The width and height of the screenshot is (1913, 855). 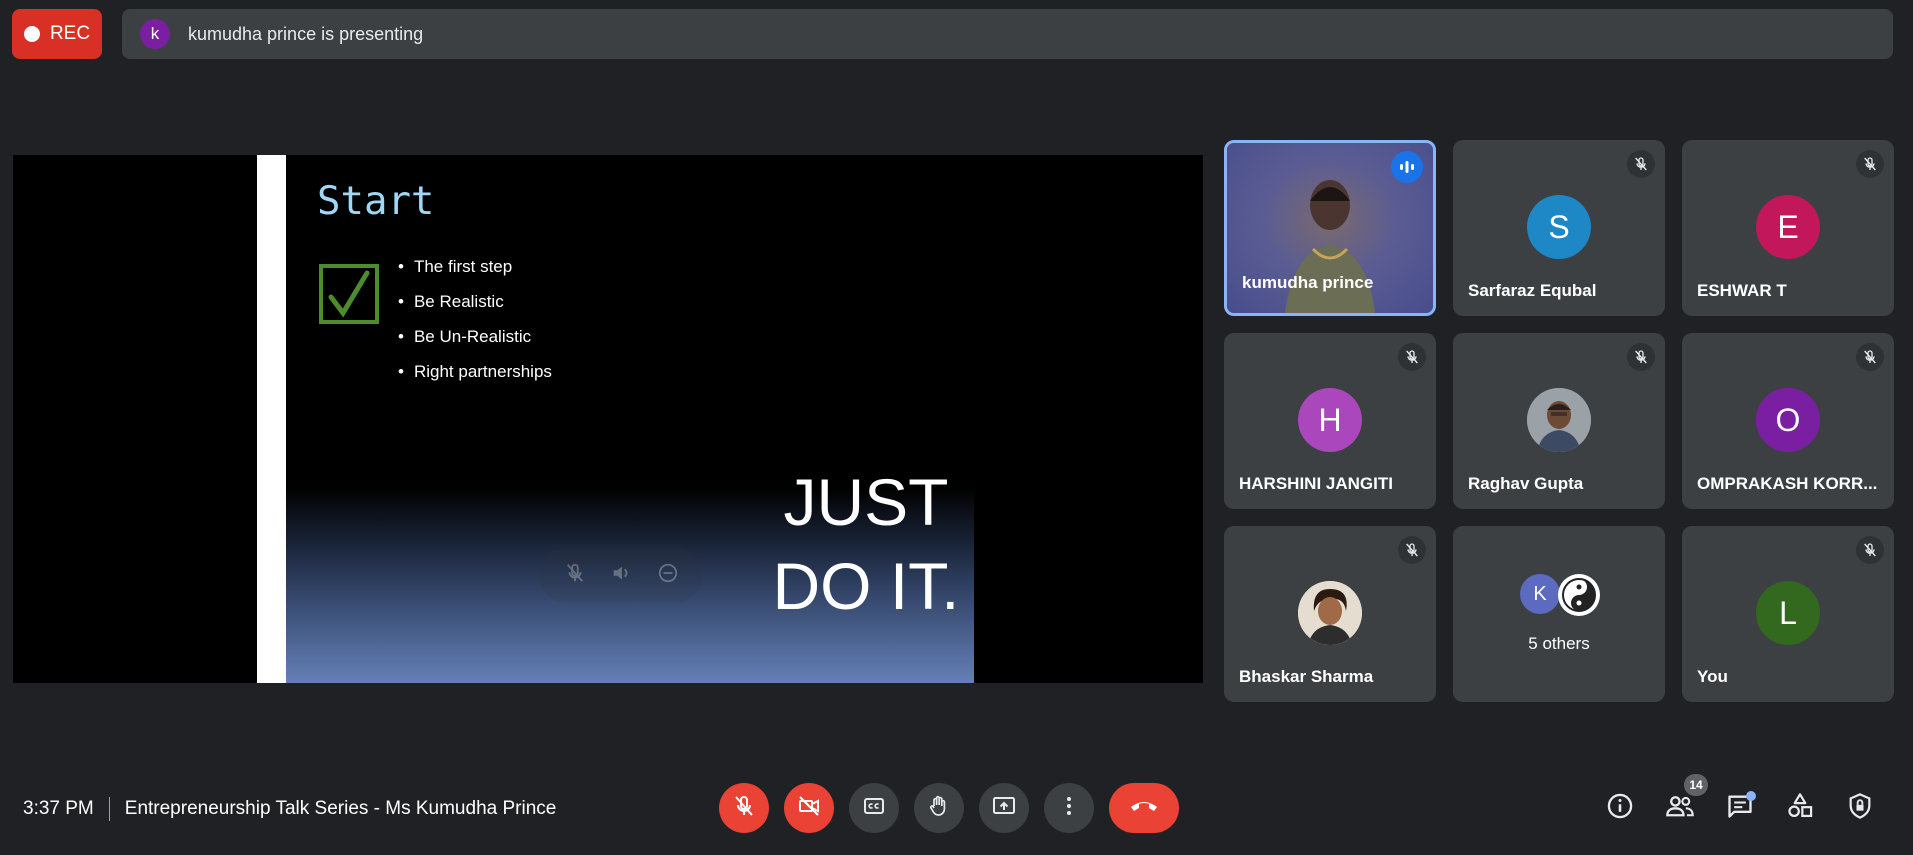 What do you see at coordinates (668, 575) in the screenshot?
I see `remove-icon` at bounding box center [668, 575].